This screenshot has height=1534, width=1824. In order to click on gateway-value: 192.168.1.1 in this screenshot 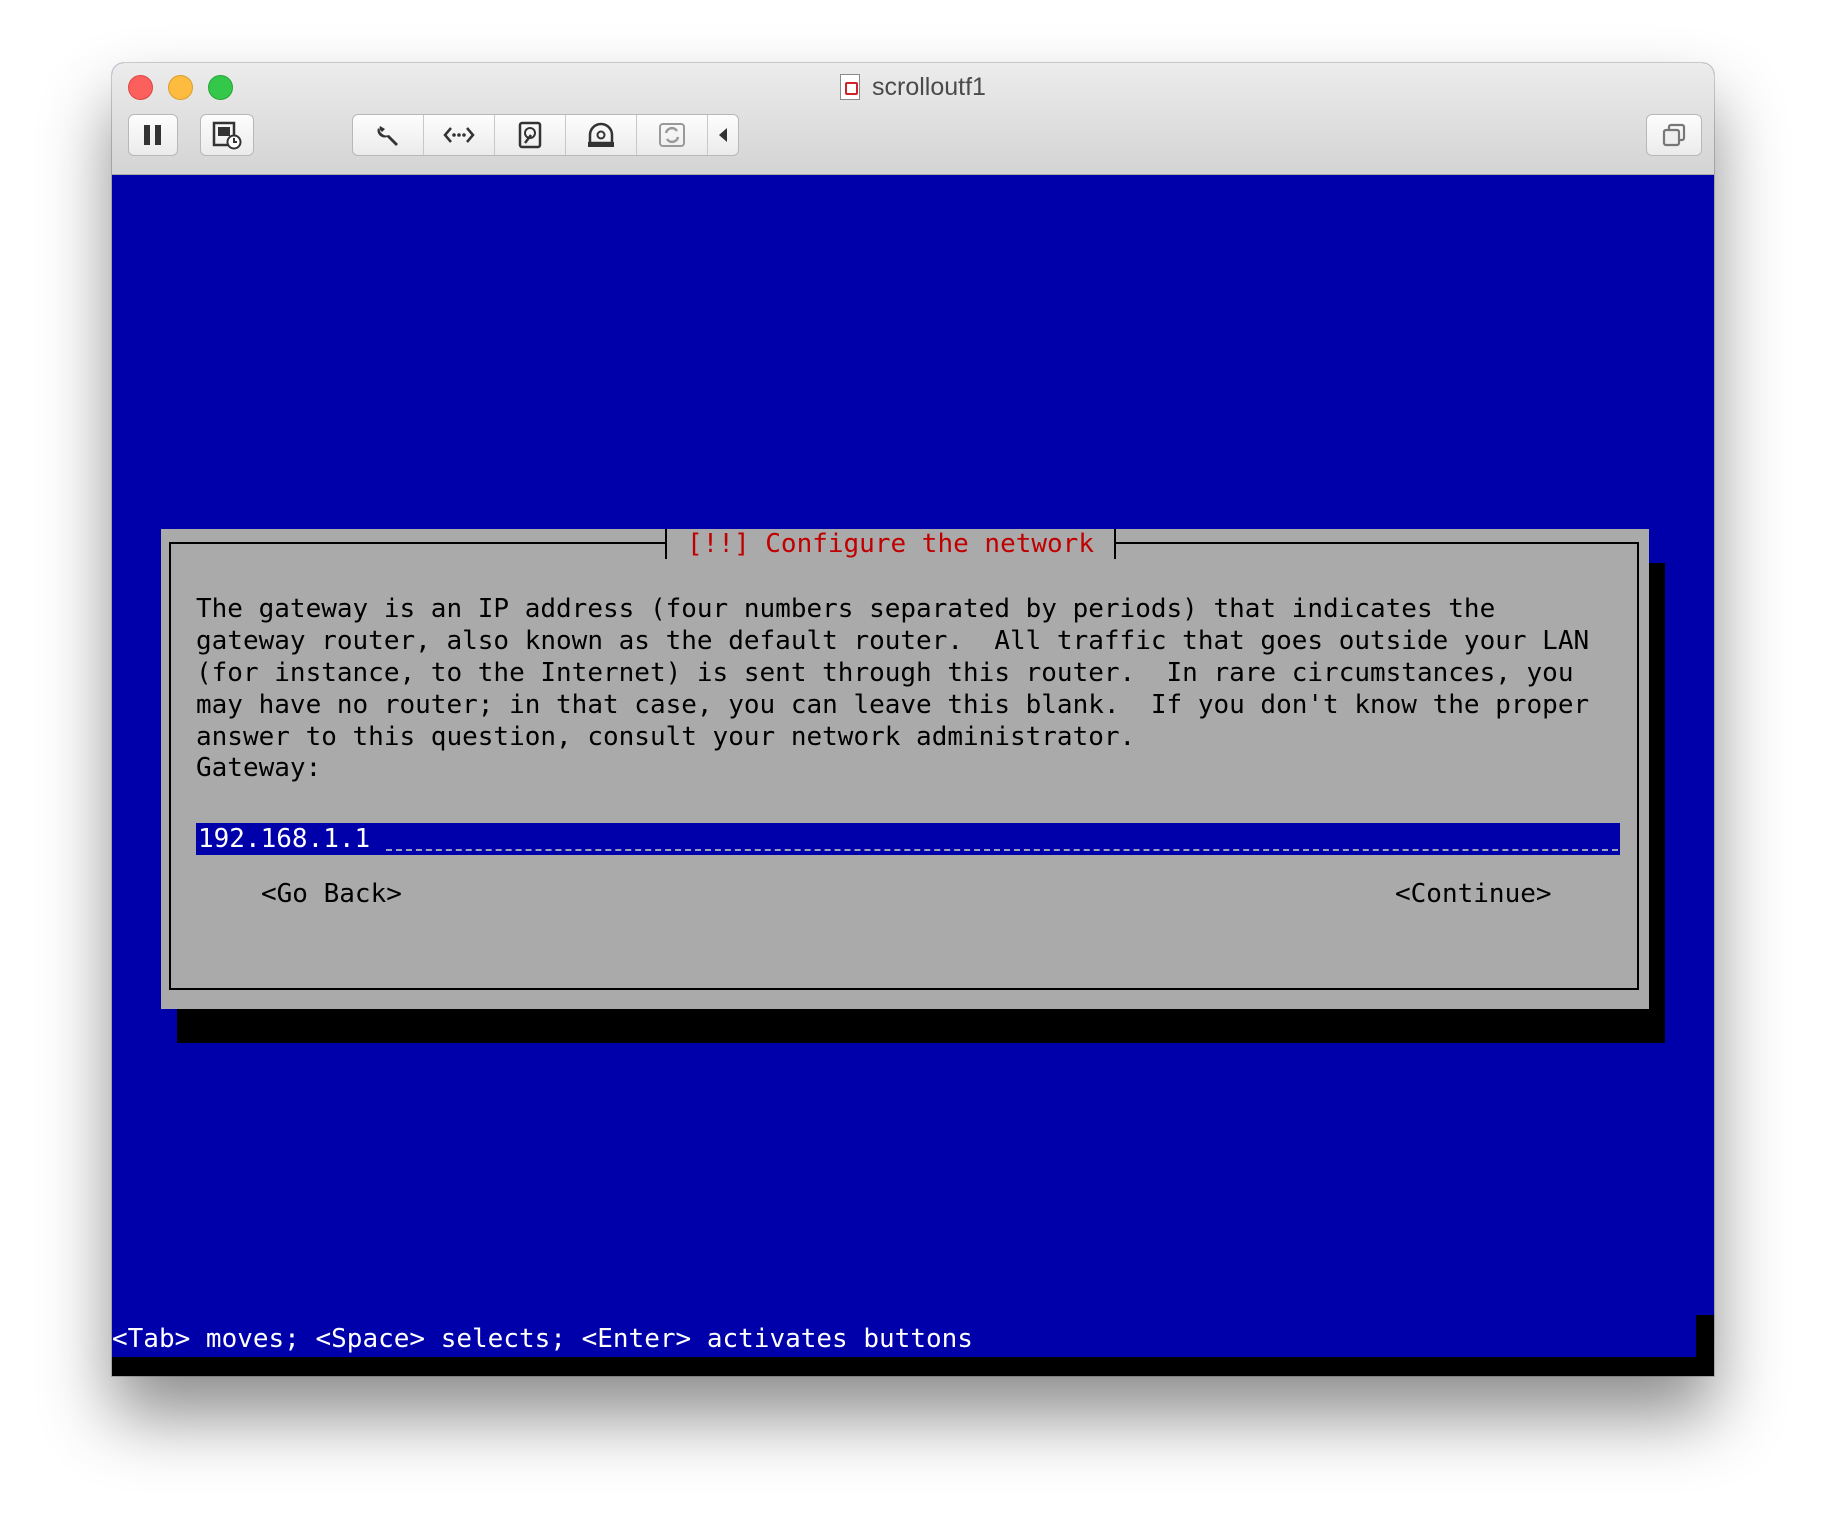, I will do `click(284, 839)`.